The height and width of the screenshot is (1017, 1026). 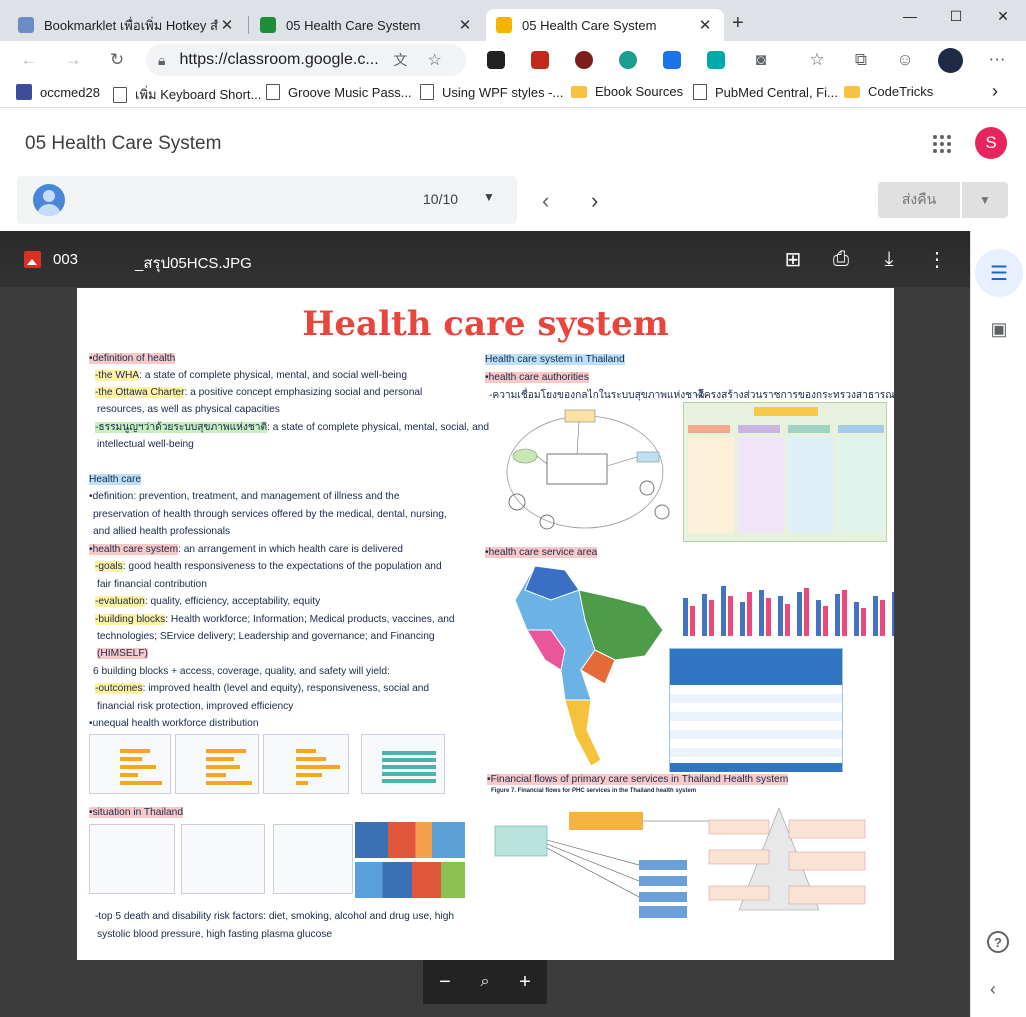 I want to click on back-icon: ←, so click(x=29, y=60).